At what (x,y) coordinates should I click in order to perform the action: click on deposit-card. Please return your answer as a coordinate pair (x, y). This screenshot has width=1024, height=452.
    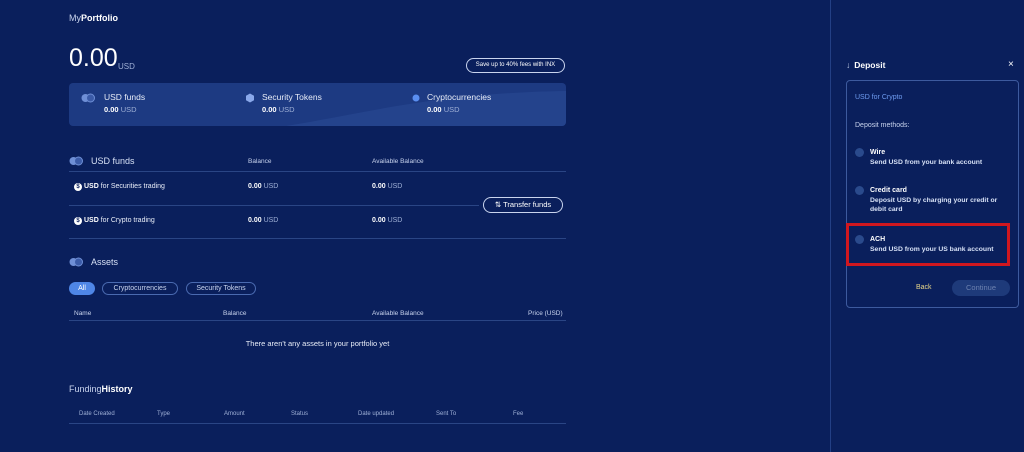
    Looking at the image, I should click on (932, 194).